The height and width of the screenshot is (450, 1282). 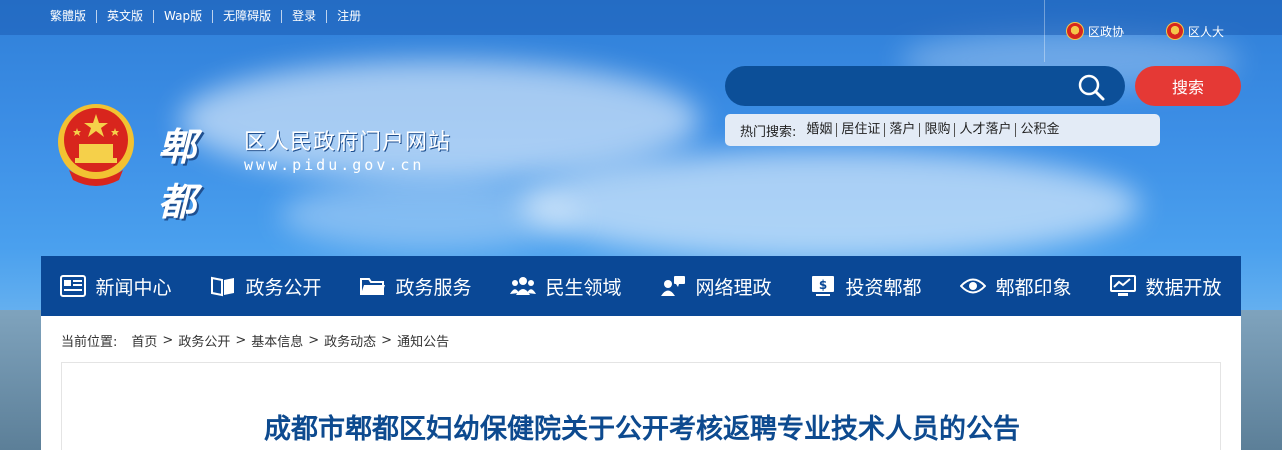 I want to click on english-link: 英文版, so click(x=126, y=16).